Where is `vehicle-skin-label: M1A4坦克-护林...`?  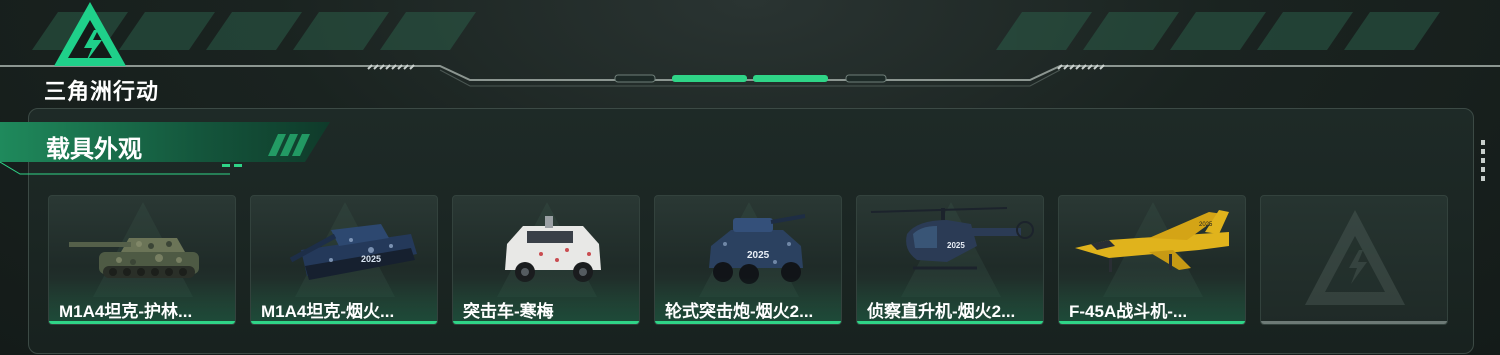 vehicle-skin-label: M1A4坦克-护林... is located at coordinates (126, 311).